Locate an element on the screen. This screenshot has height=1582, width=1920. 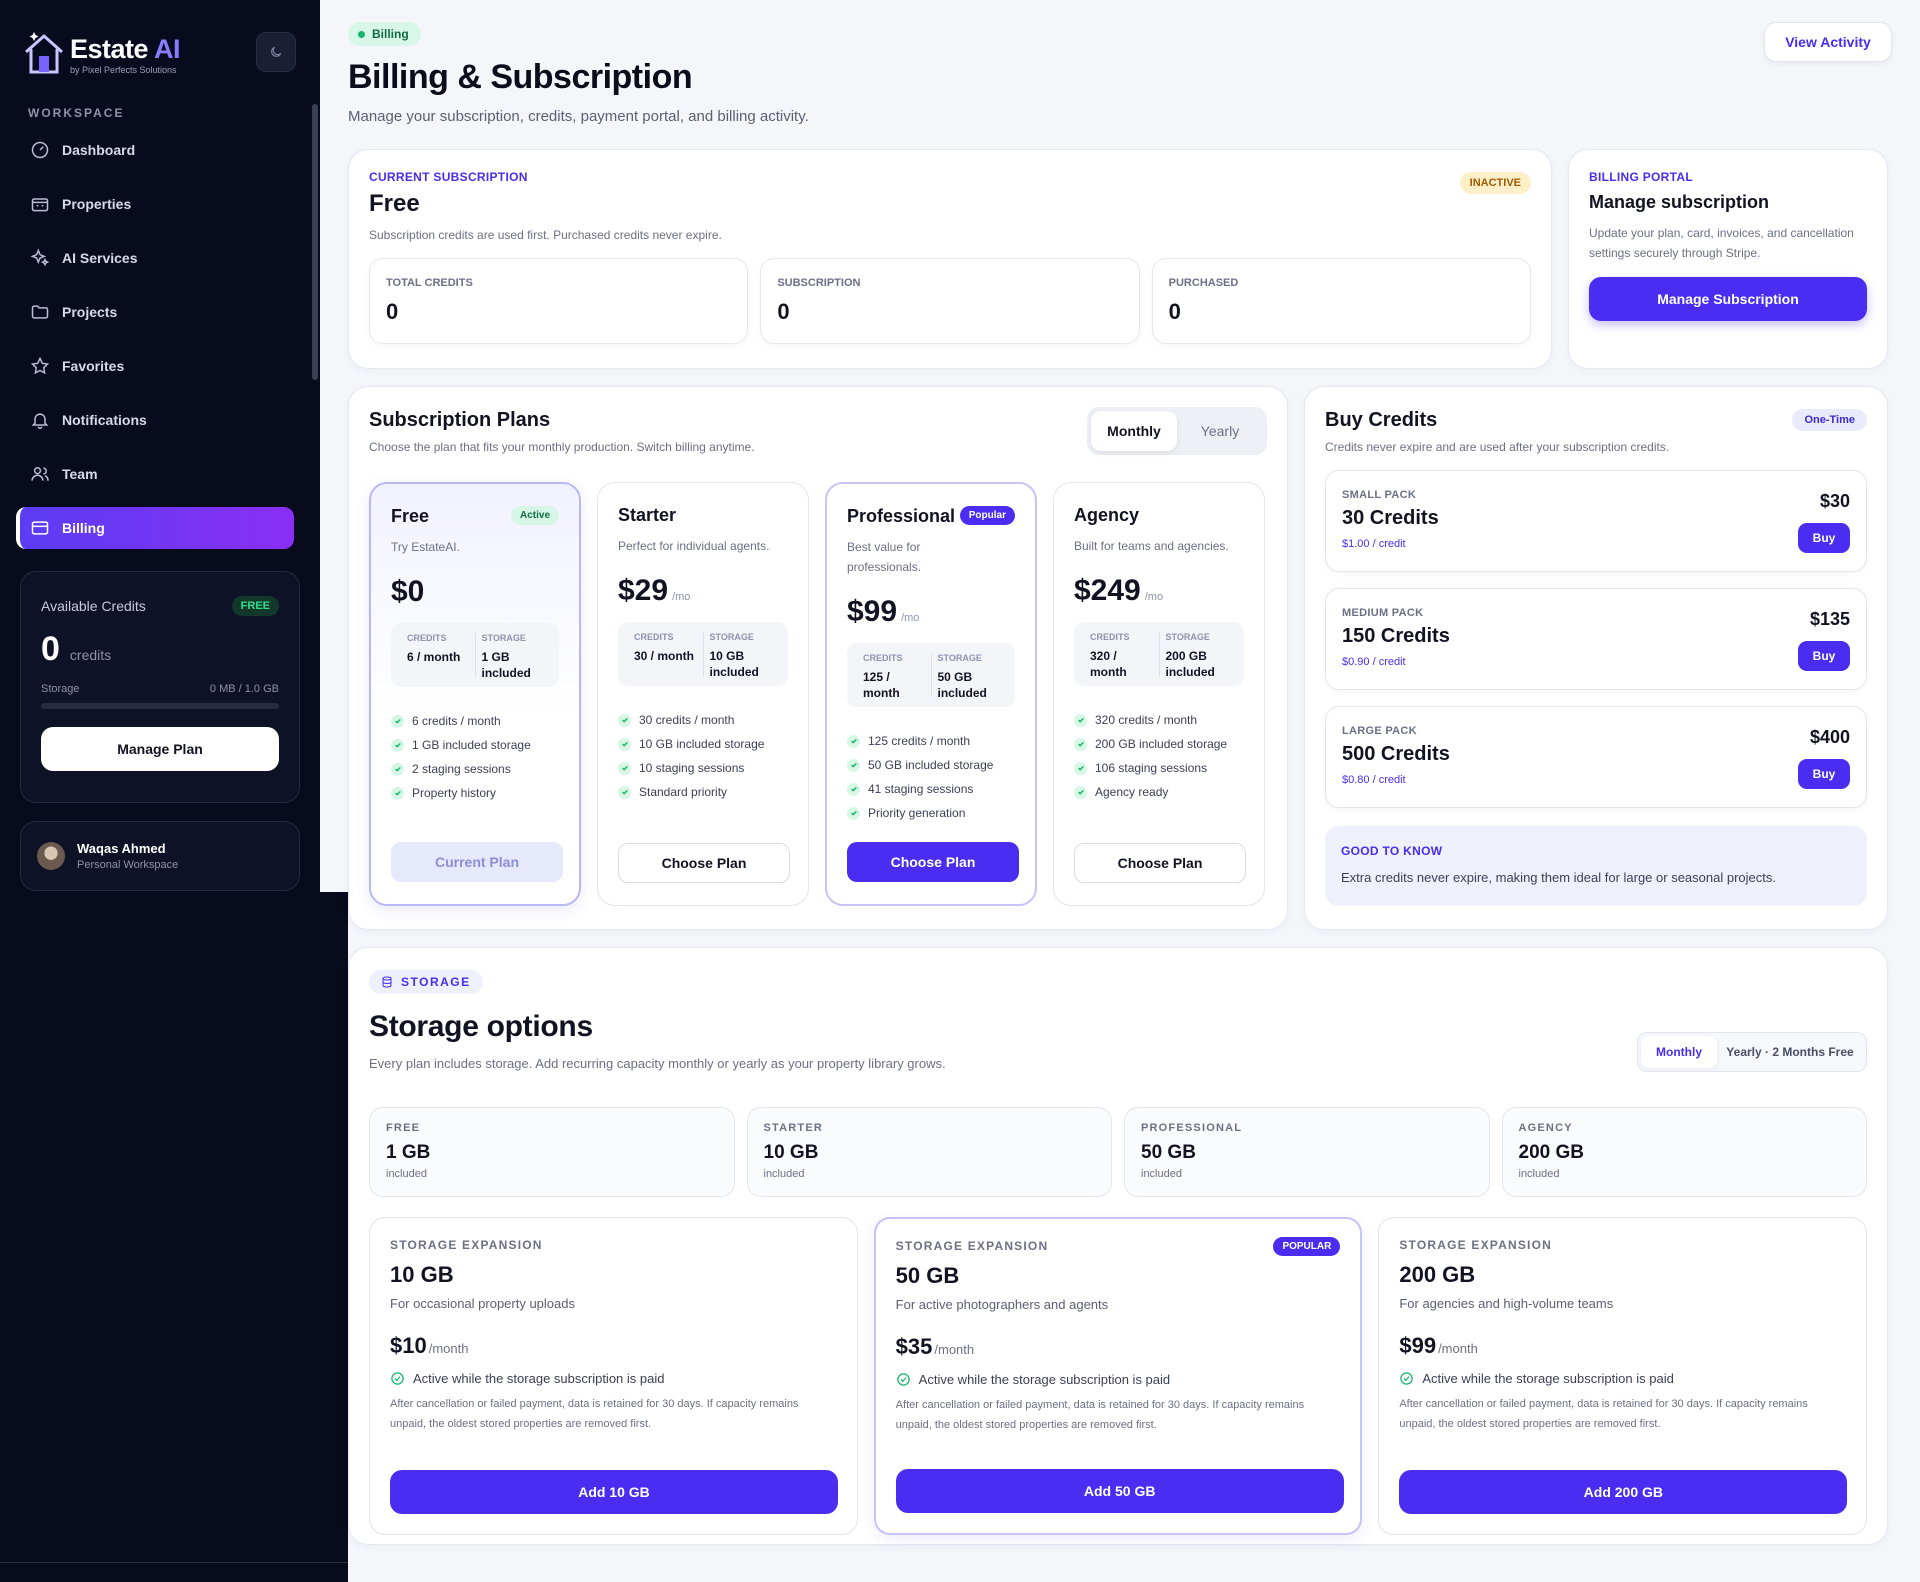
content-background is located at coordinates (334, 446).